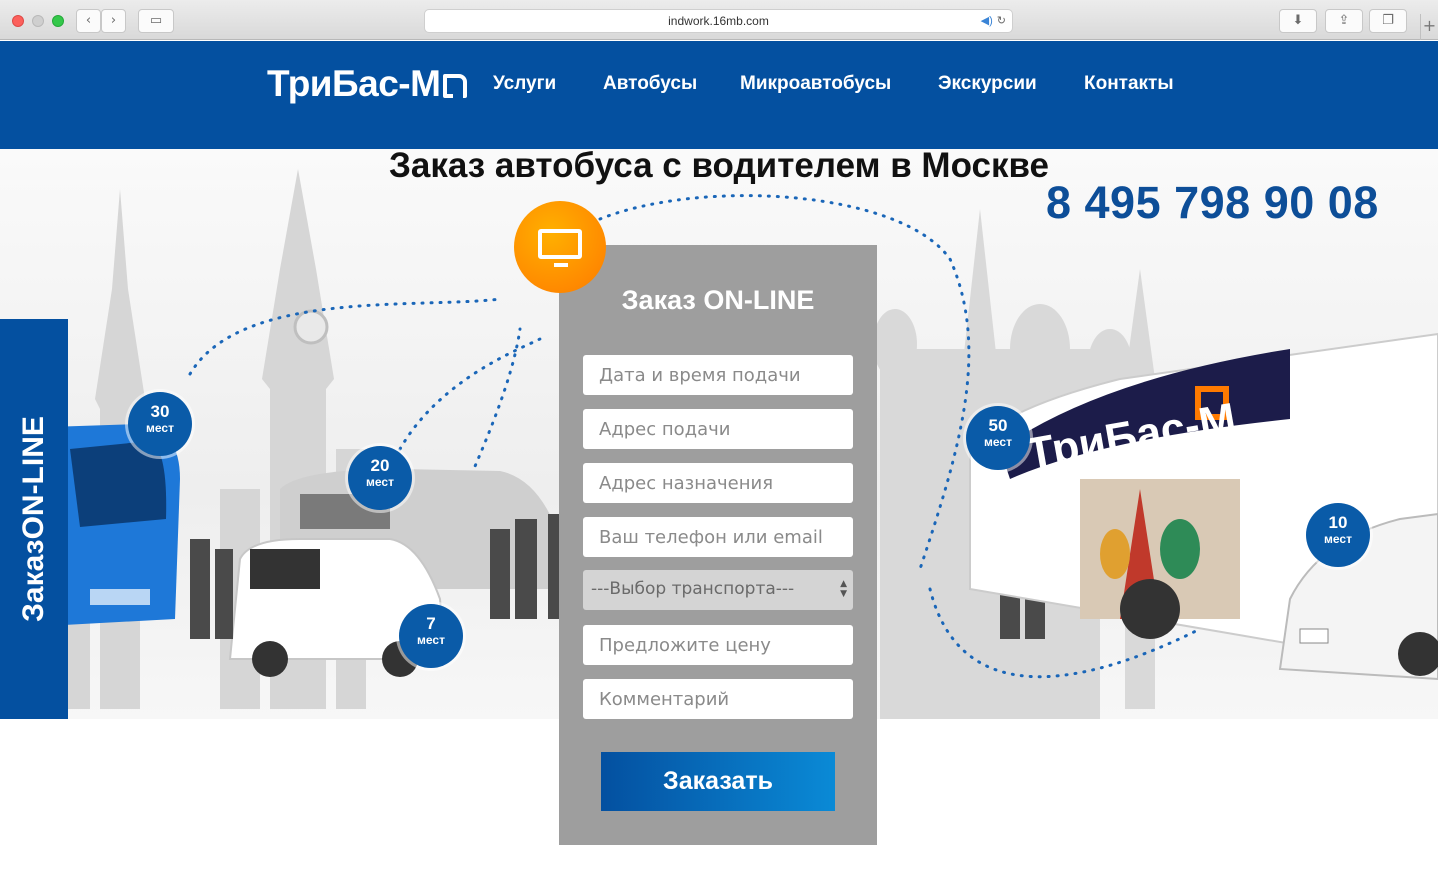 The image size is (1438, 880). Describe the element at coordinates (431, 623) in the screenshot. I see `badge-number: 7` at that location.